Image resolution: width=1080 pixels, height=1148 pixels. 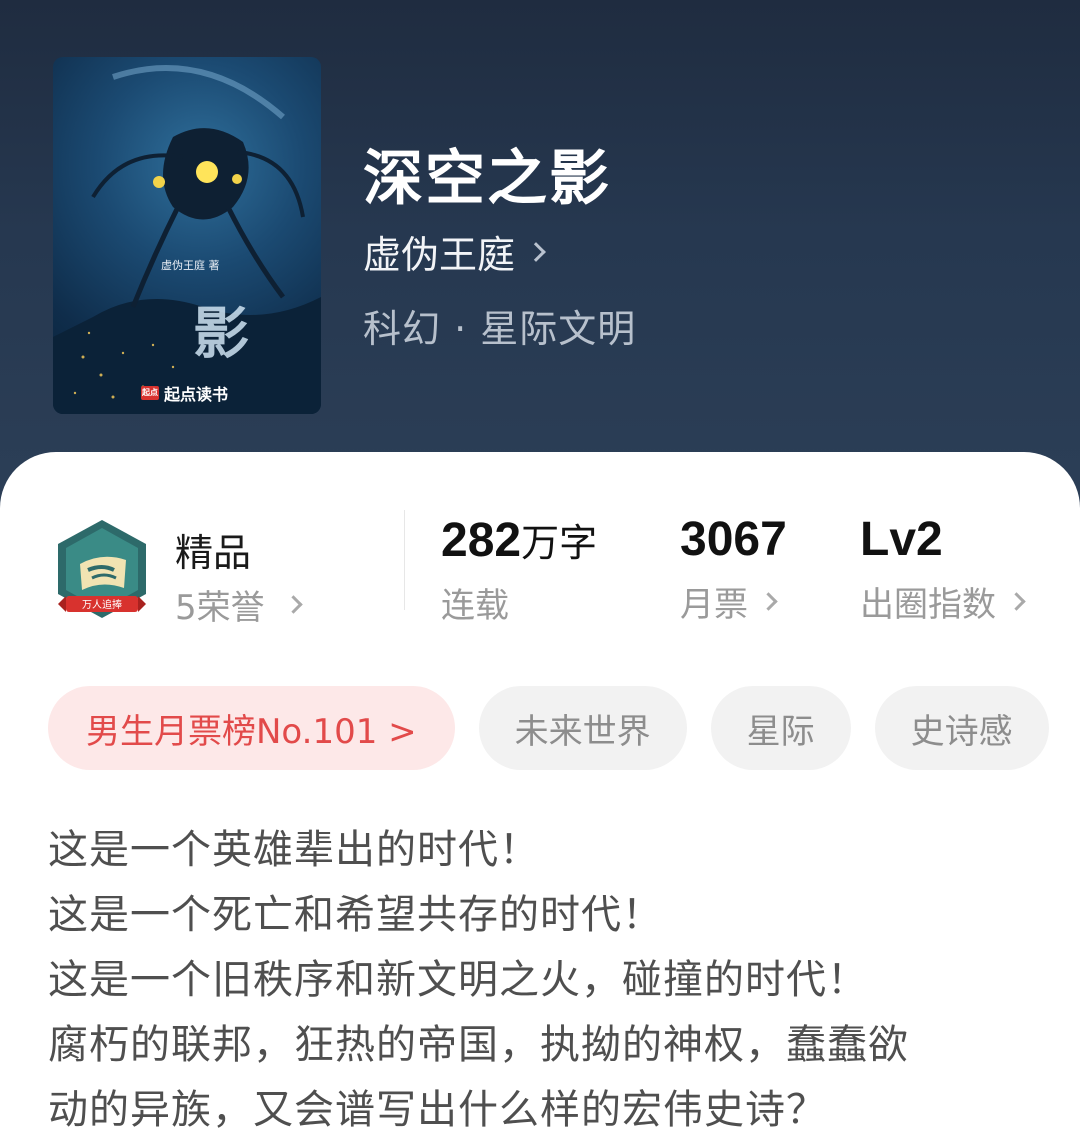 I want to click on author-link: 虚伪王庭, so click(x=454, y=251).